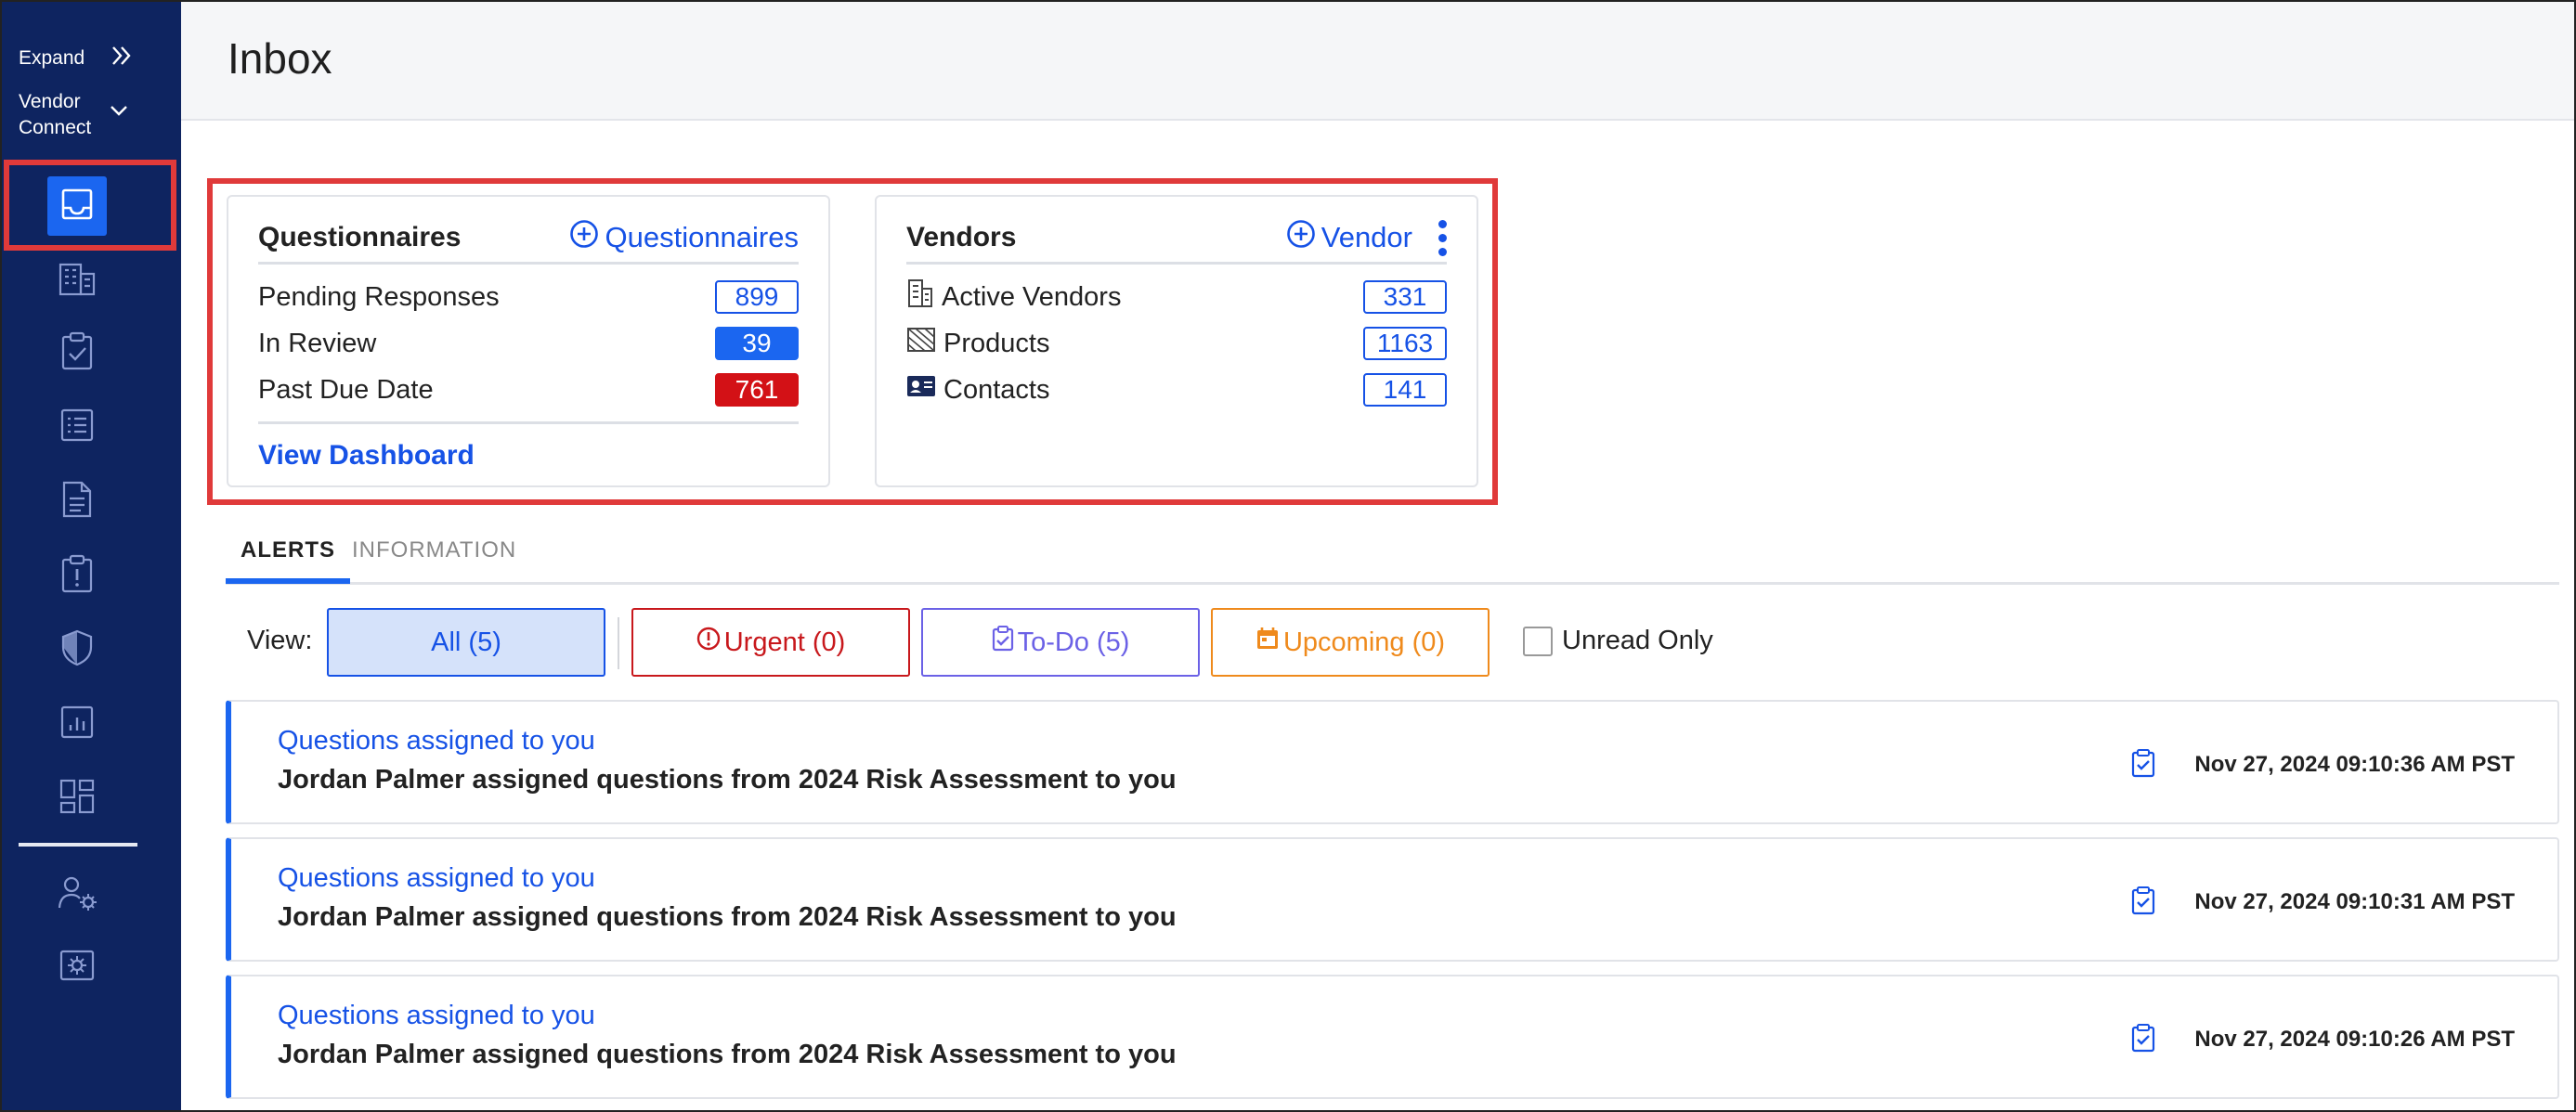  I want to click on settings-box-icon, so click(78, 968).